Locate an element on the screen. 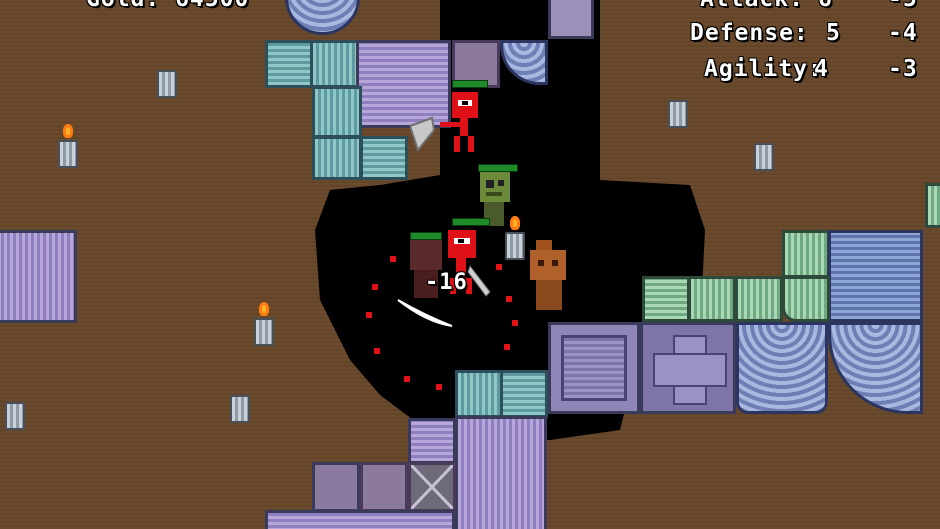 This screenshot has width=940, height=529. damage-popup: -16 is located at coordinates (446, 282).